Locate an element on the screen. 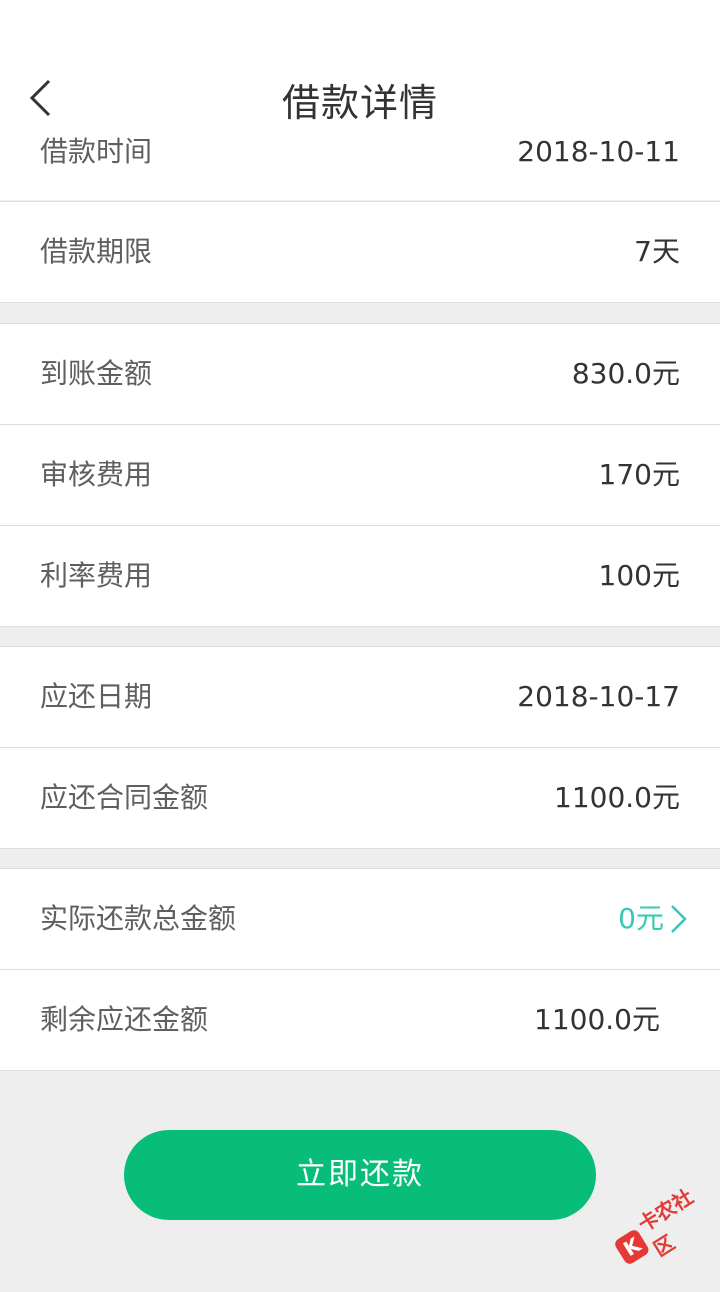 The image size is (720, 1292). row-label: 借款期限 is located at coordinates (96, 251).